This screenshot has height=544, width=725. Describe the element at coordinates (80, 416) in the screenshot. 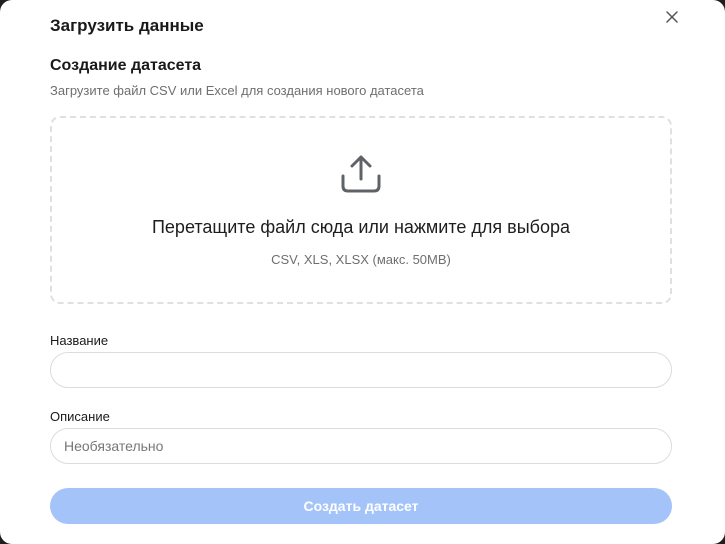

I see `description-label: Описание` at that location.